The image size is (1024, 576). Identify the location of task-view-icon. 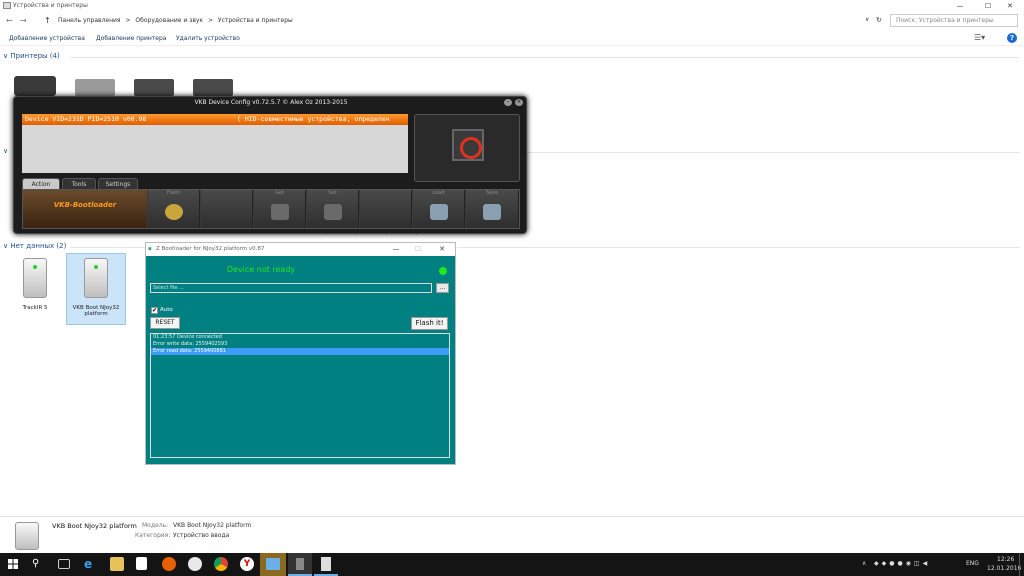
(64, 564).